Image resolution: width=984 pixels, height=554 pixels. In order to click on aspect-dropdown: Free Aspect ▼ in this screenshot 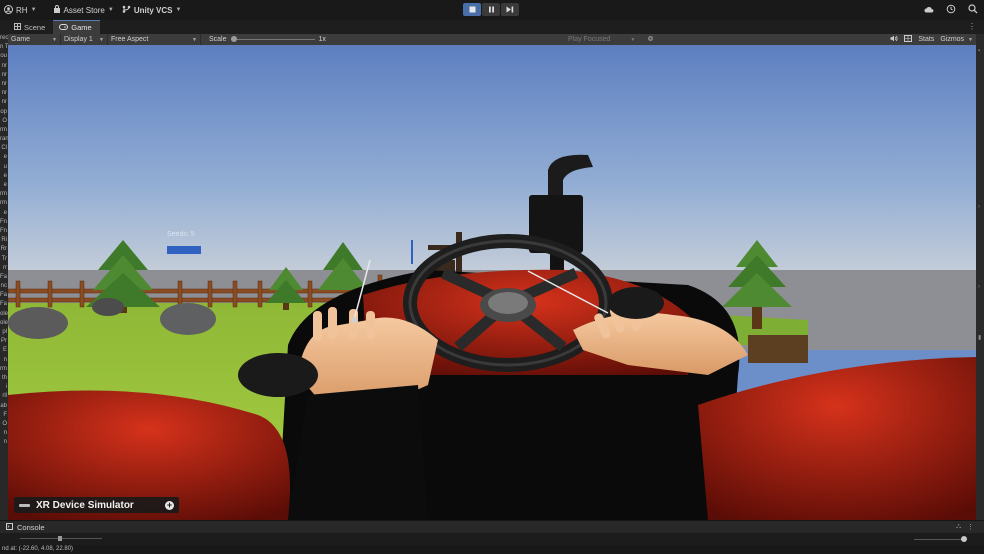, I will do `click(154, 39)`.